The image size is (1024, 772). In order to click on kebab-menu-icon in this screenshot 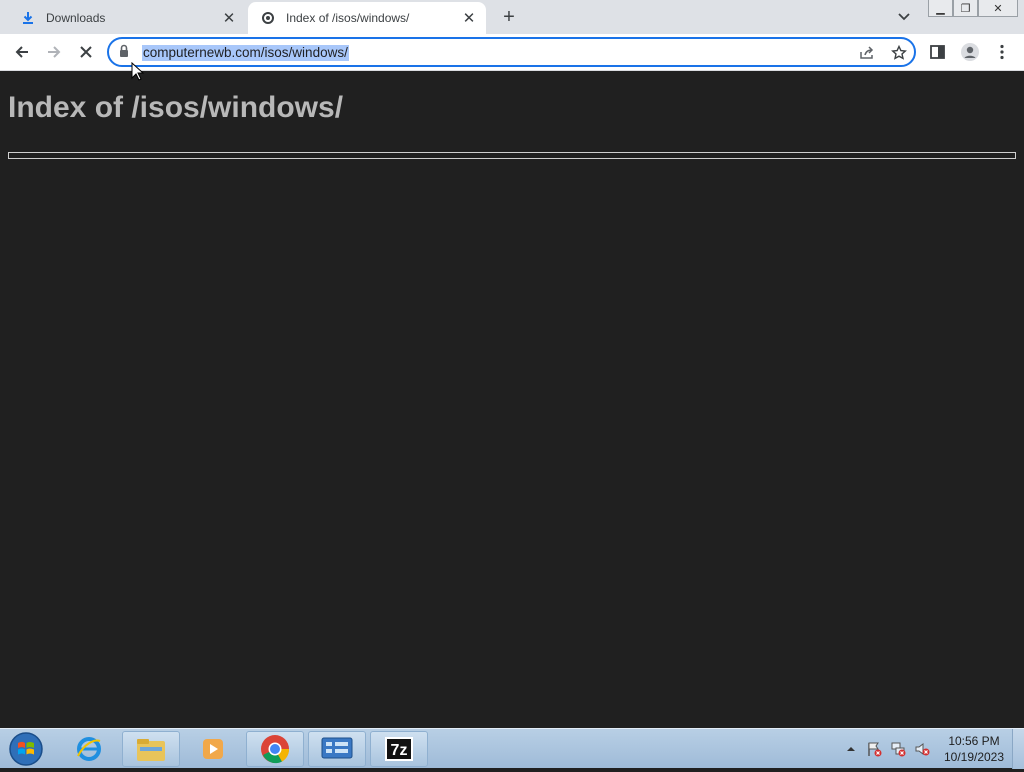, I will do `click(1002, 52)`.